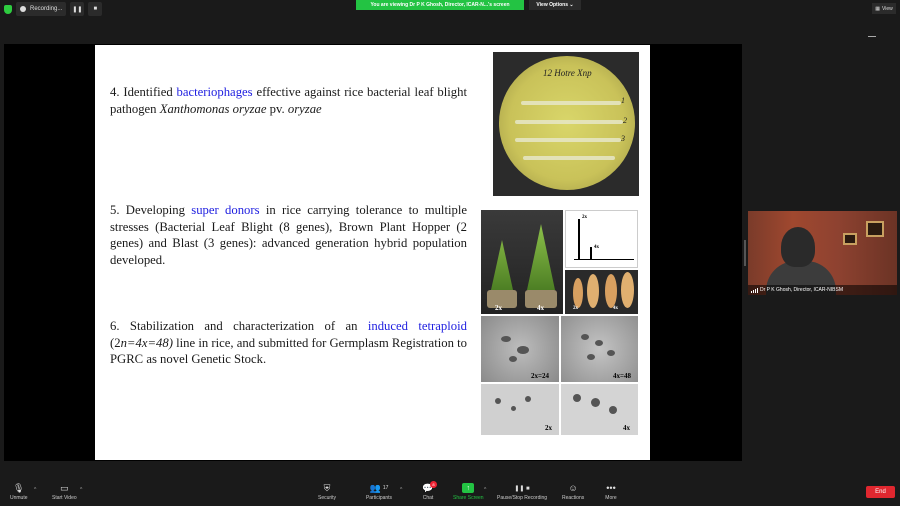  I want to click on pause-recording-label: Pause/Stop Recording, so click(522, 498).